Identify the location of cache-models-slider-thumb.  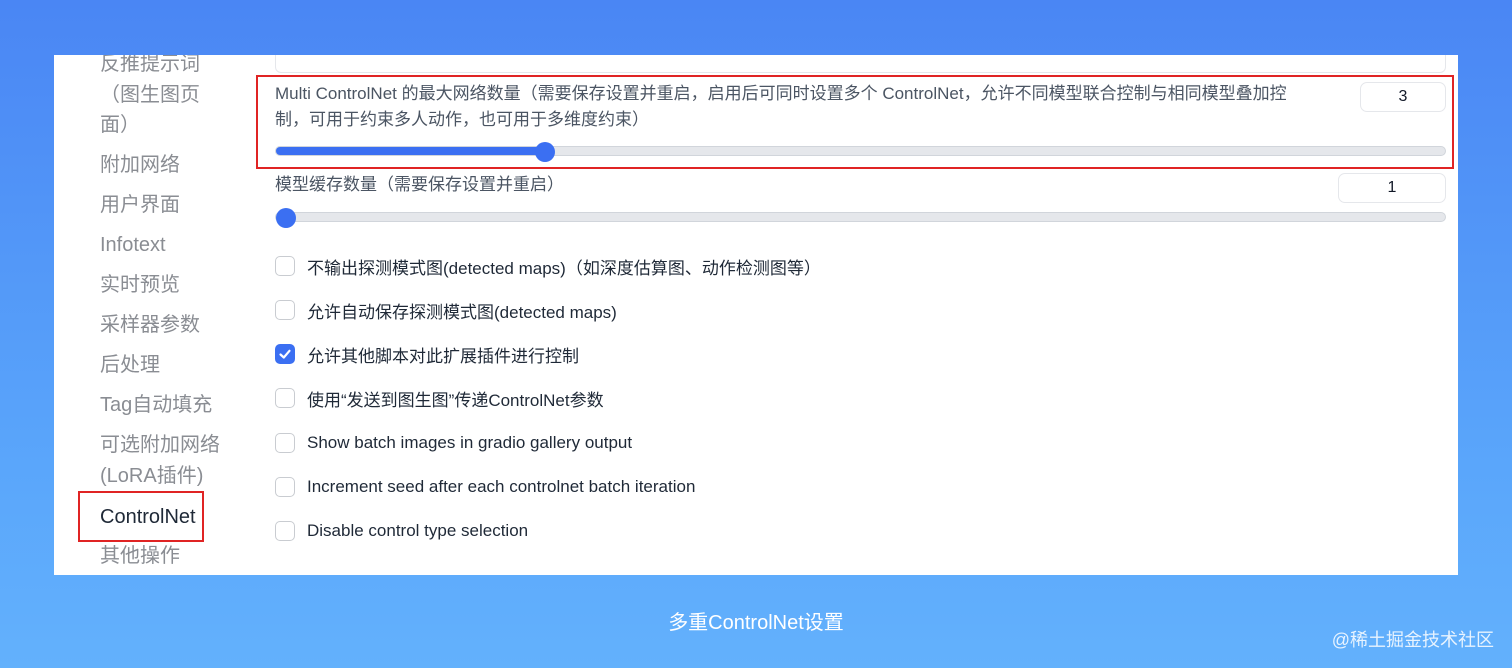
(286, 218).